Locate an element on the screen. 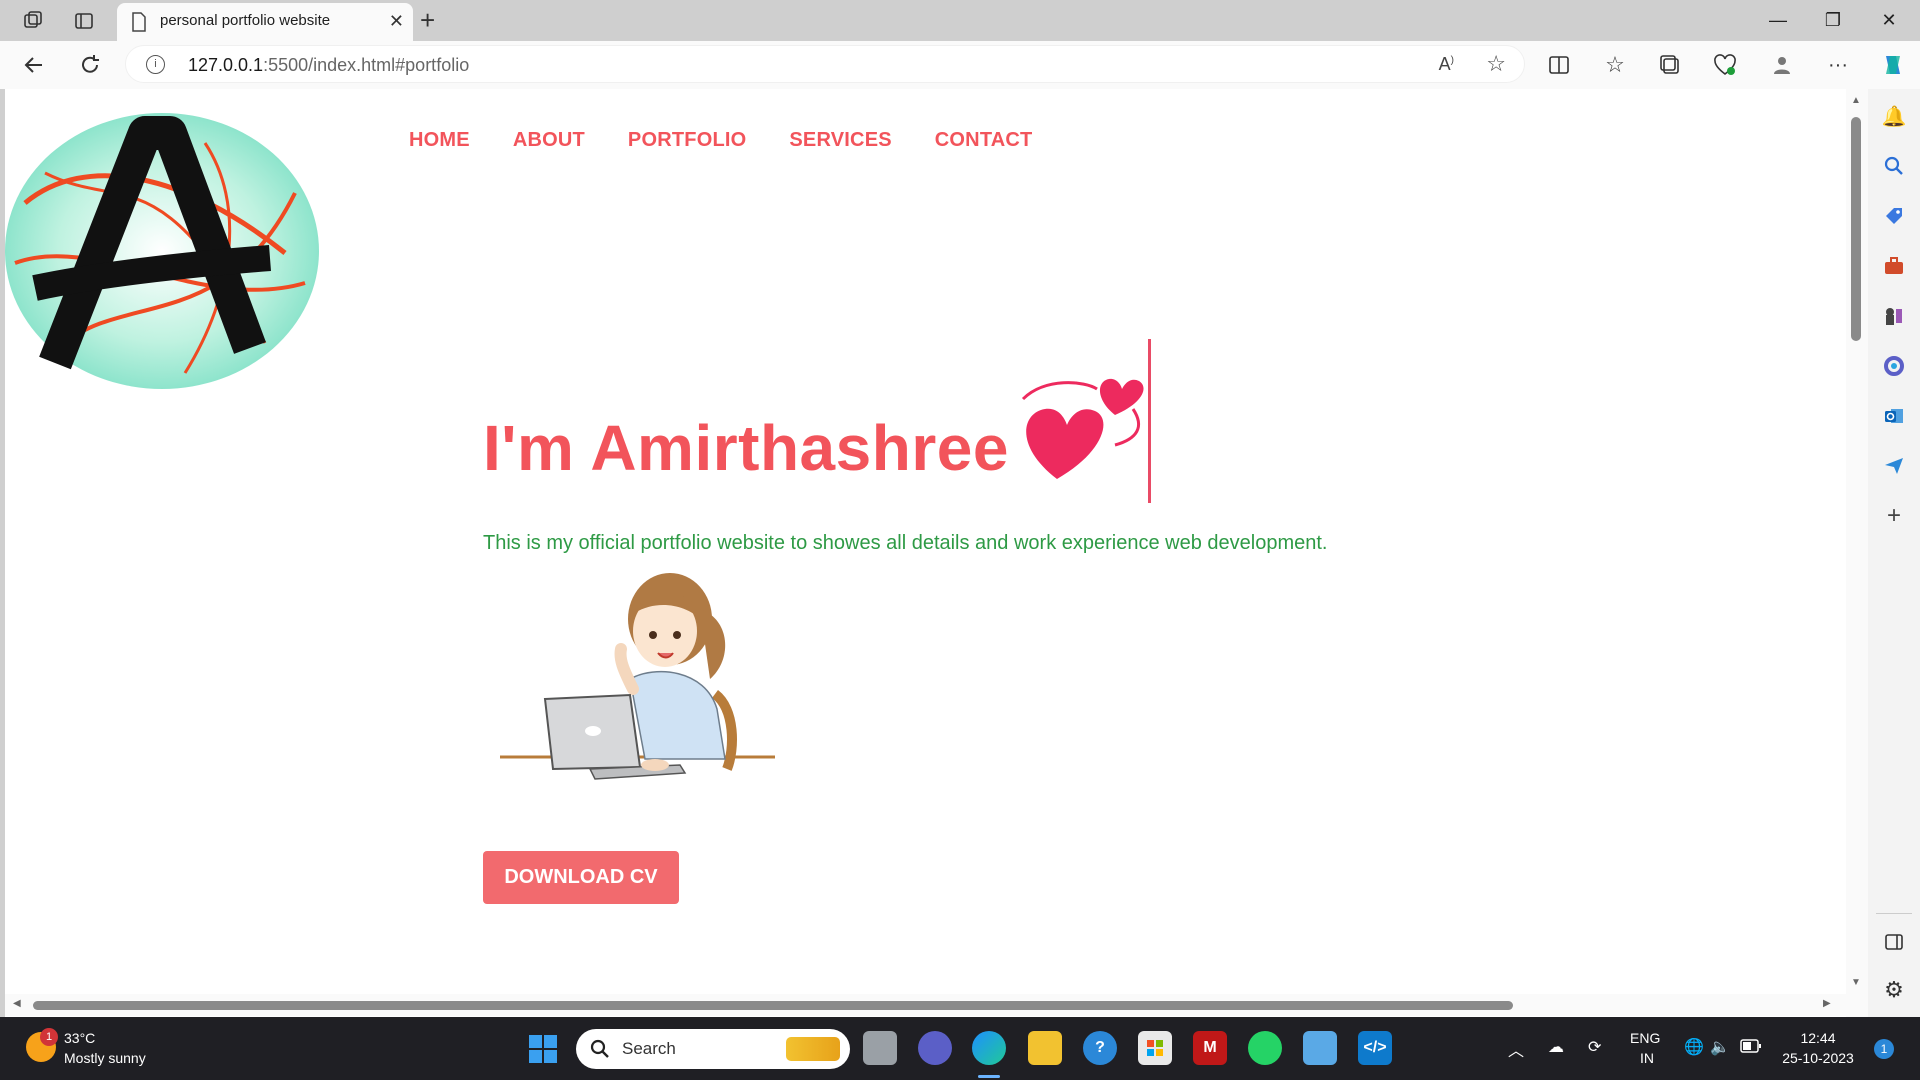 The width and height of the screenshot is (1920, 1080). show-hidden-icons-chevron-icon: ︿ is located at coordinates (1516, 1049).